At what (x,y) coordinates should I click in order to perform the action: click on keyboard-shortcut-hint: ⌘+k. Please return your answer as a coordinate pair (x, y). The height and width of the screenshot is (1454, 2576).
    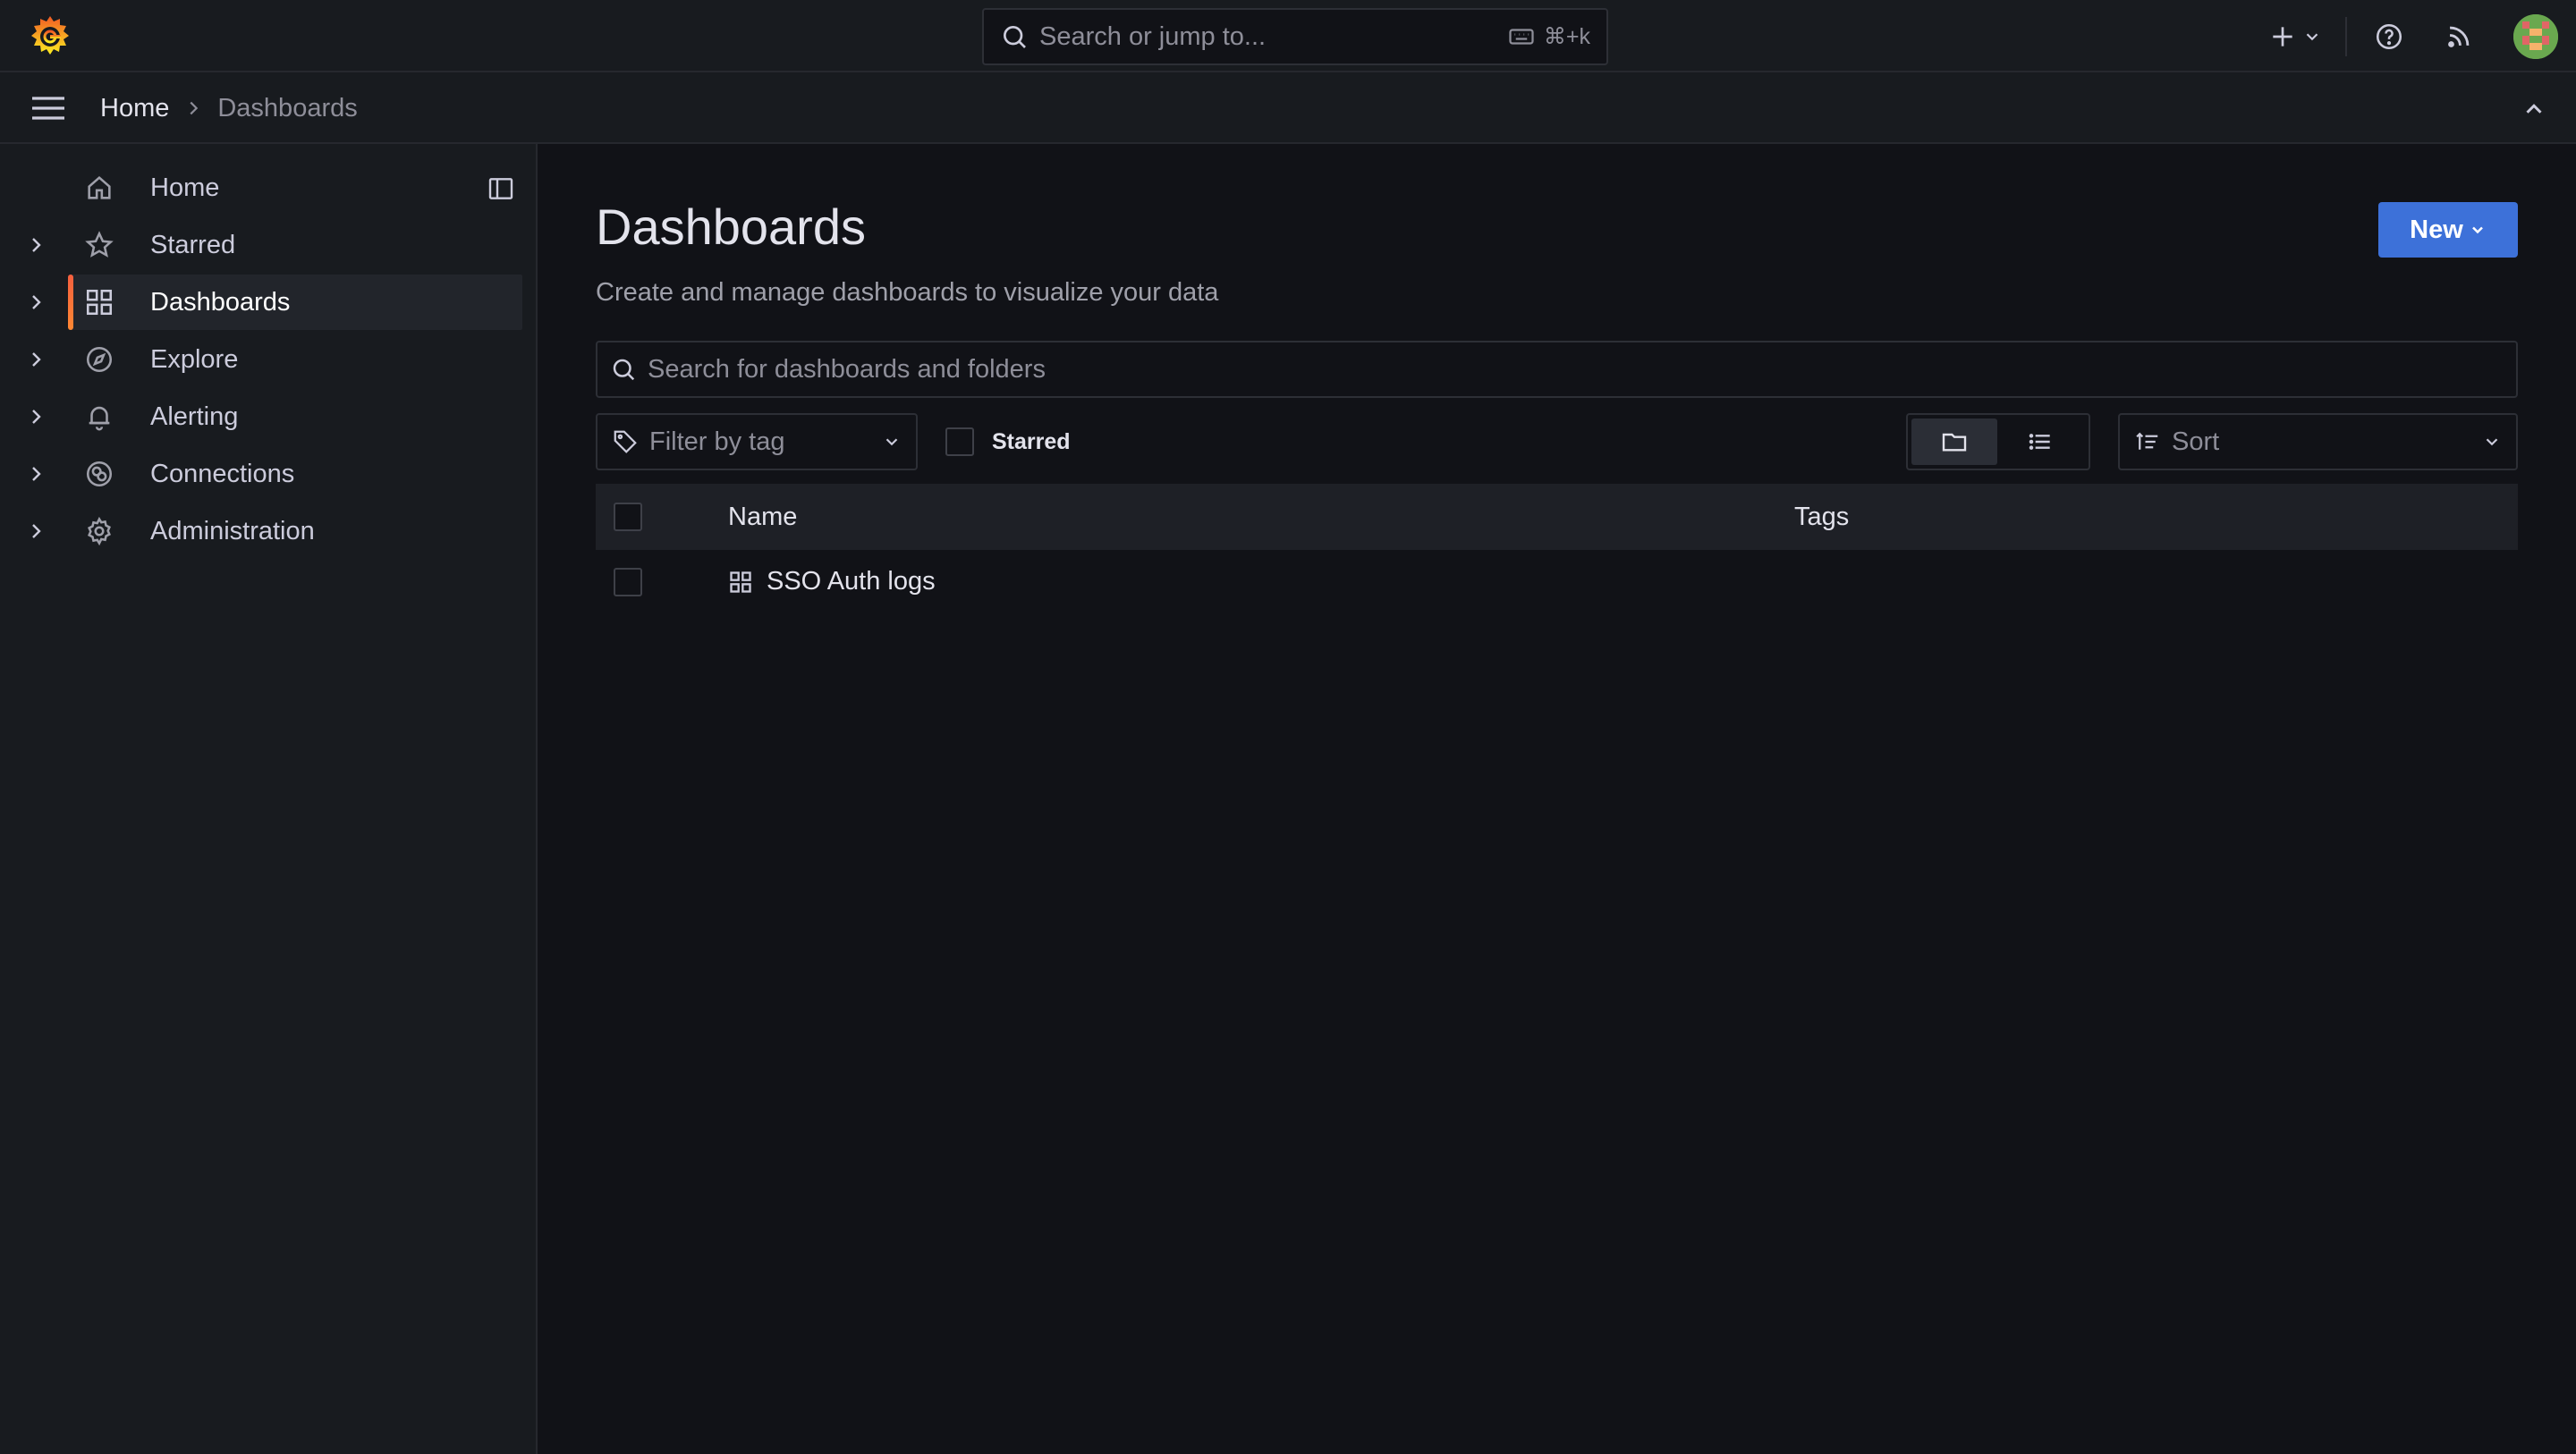
    Looking at the image, I should click on (1549, 37).